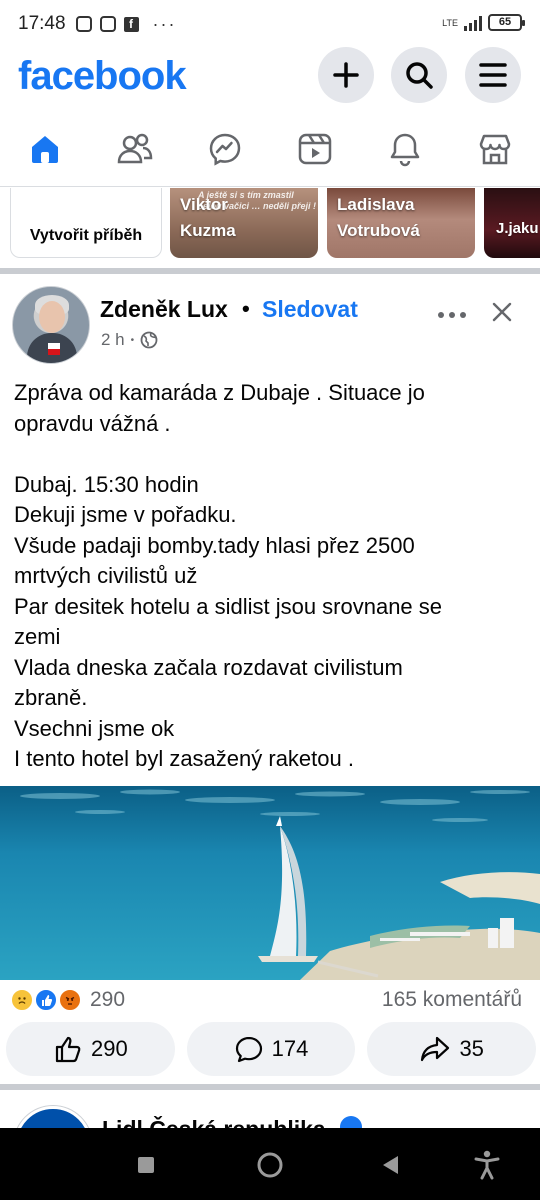 Image resolution: width=540 pixels, height=1200 pixels. Describe the element at coordinates (290, 1048) in the screenshot. I see `comment-count: 174` at that location.